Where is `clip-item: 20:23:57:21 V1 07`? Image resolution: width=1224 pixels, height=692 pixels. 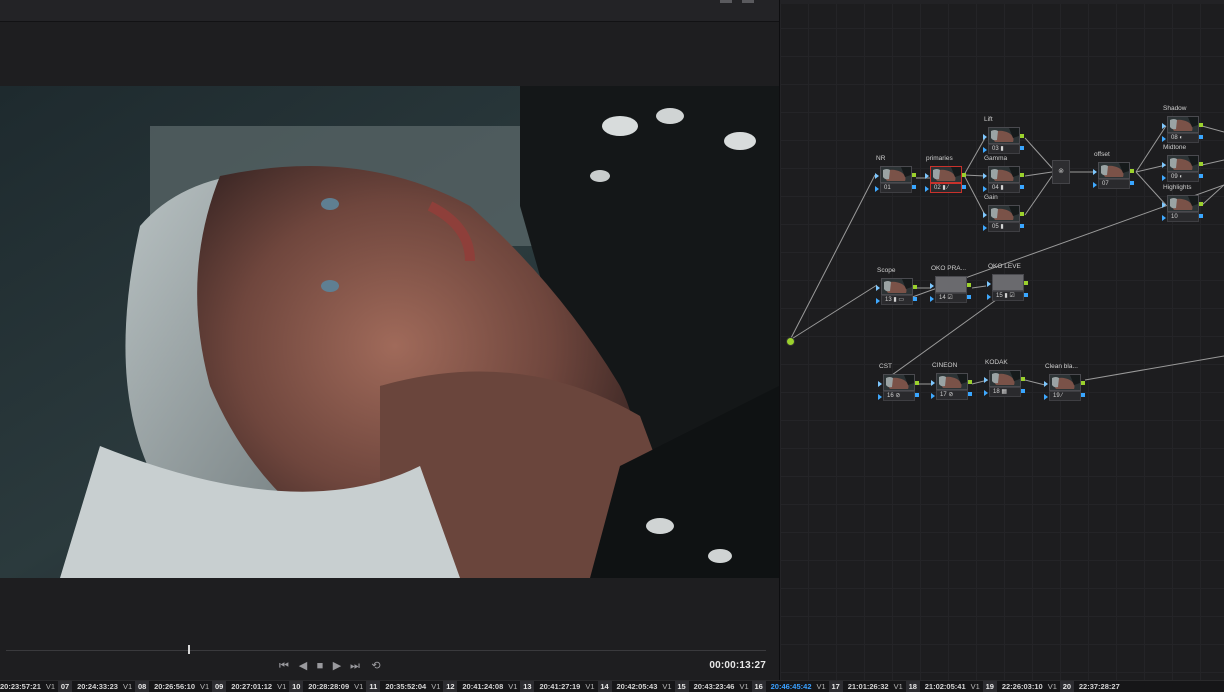 clip-item: 20:23:57:21 V1 07 is located at coordinates (36, 686).